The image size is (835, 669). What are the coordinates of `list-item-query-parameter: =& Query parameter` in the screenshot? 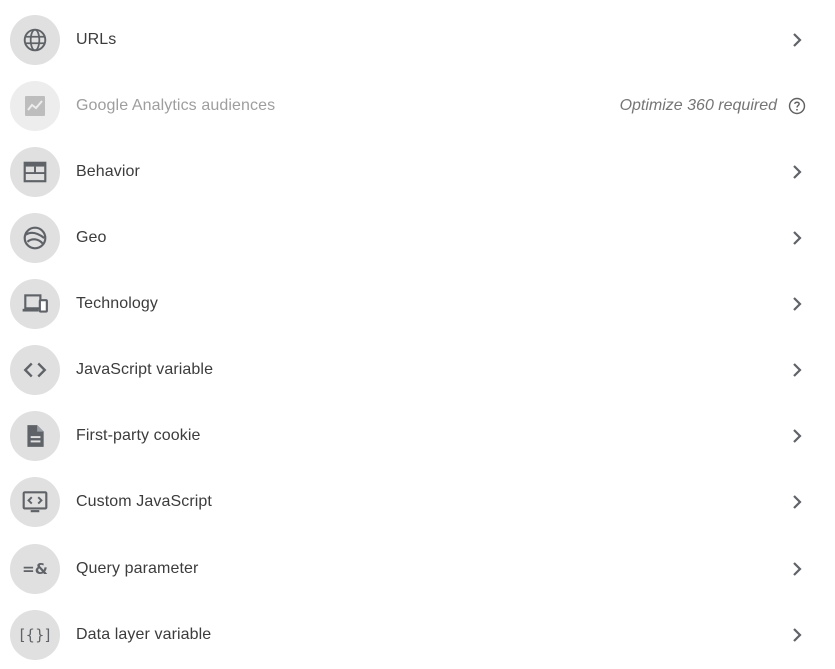 It's located at (417, 569).